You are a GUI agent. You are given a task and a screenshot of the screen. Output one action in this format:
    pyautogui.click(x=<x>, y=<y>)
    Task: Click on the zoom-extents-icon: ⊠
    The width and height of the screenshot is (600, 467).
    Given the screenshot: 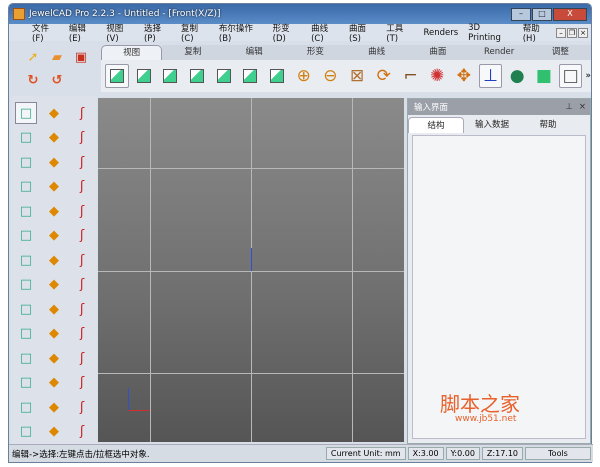 What is the action you would take?
    pyautogui.click(x=357, y=76)
    